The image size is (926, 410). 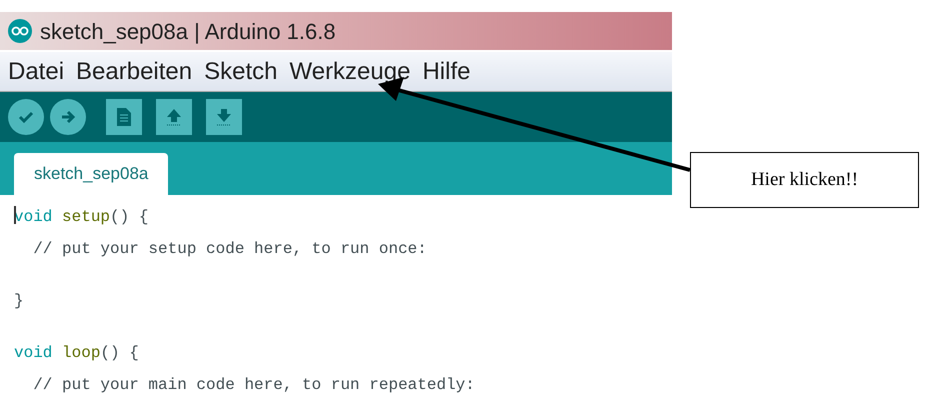 I want to click on document-icon, so click(x=124, y=117).